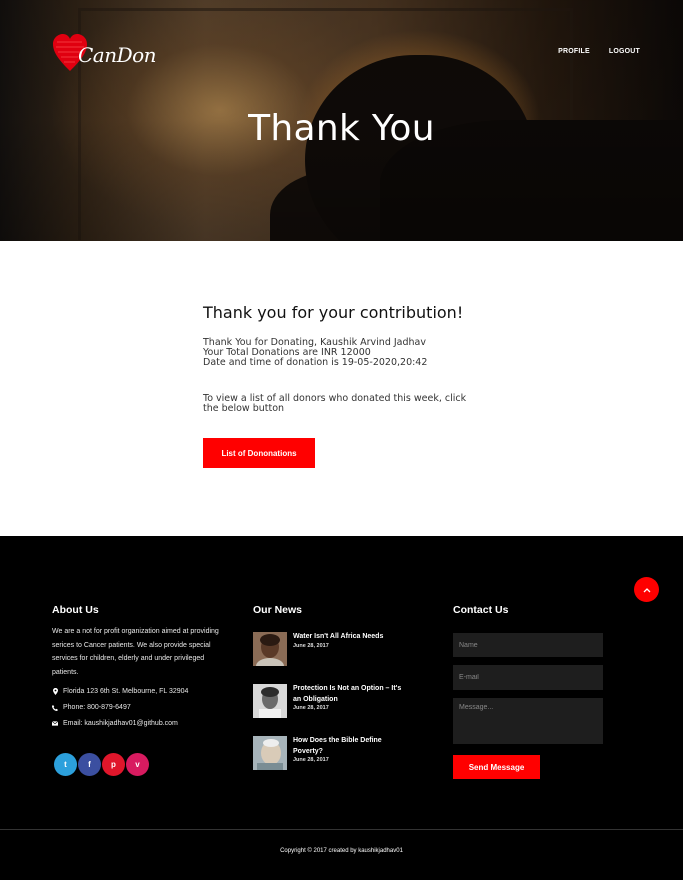  I want to click on contact-name-input, so click(528, 645).